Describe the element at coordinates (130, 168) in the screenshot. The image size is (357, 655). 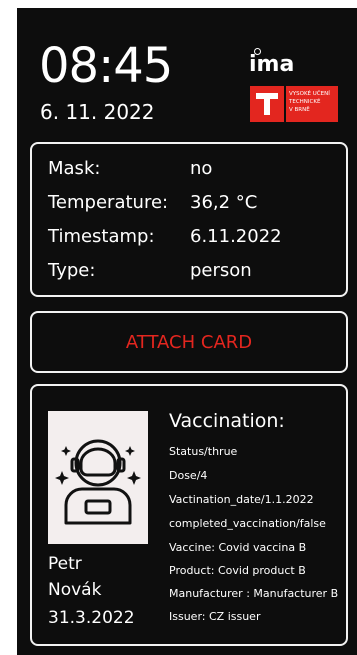
I see `info-row-mask: Mask: no` at that location.